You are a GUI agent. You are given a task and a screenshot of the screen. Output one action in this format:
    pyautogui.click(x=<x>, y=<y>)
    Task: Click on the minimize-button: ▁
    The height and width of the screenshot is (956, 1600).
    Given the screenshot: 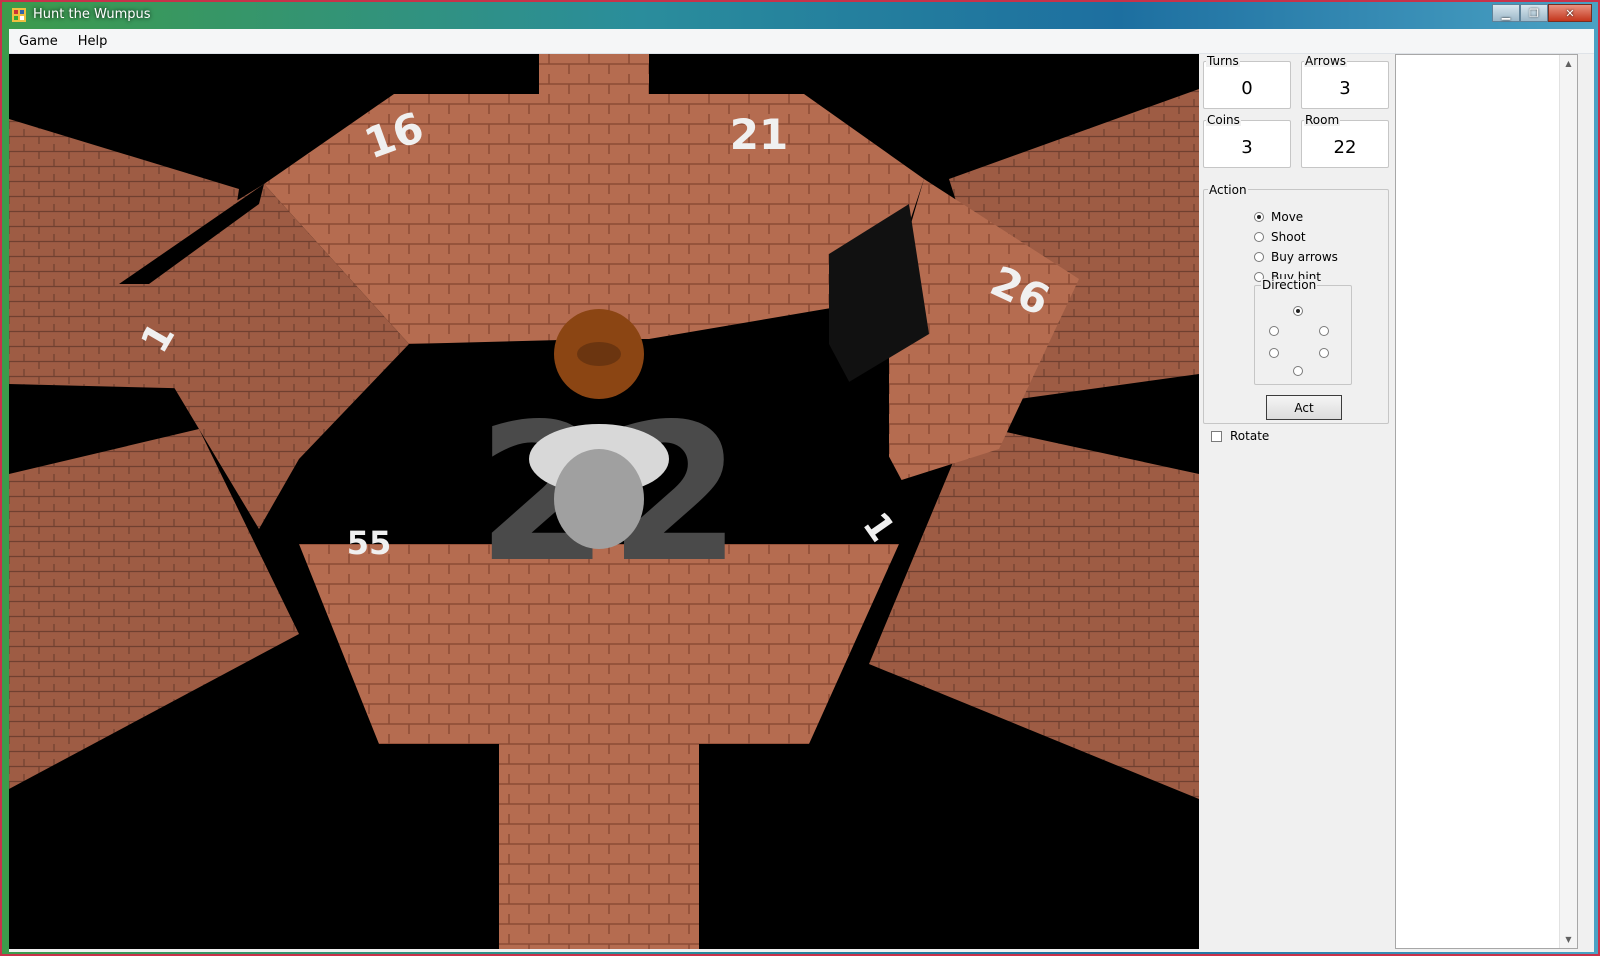 What is the action you would take?
    pyautogui.click(x=1506, y=13)
    